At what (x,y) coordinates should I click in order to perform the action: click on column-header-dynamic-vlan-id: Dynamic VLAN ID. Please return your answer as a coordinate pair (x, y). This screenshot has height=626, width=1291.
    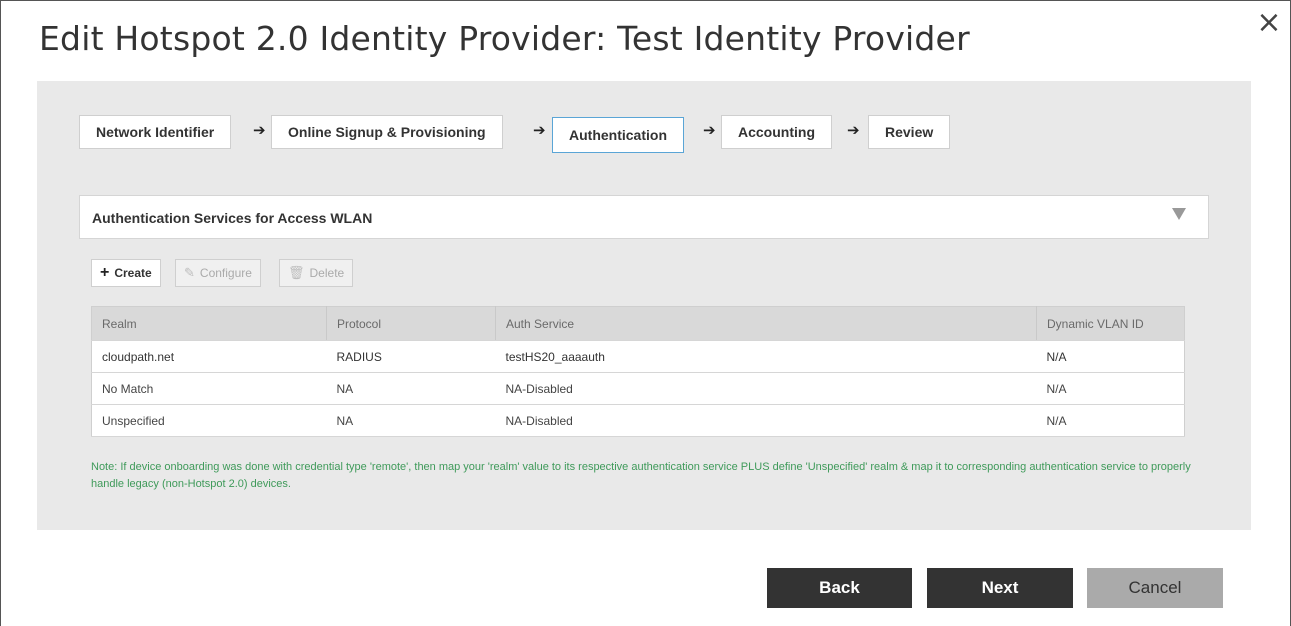
    Looking at the image, I should click on (1110, 323).